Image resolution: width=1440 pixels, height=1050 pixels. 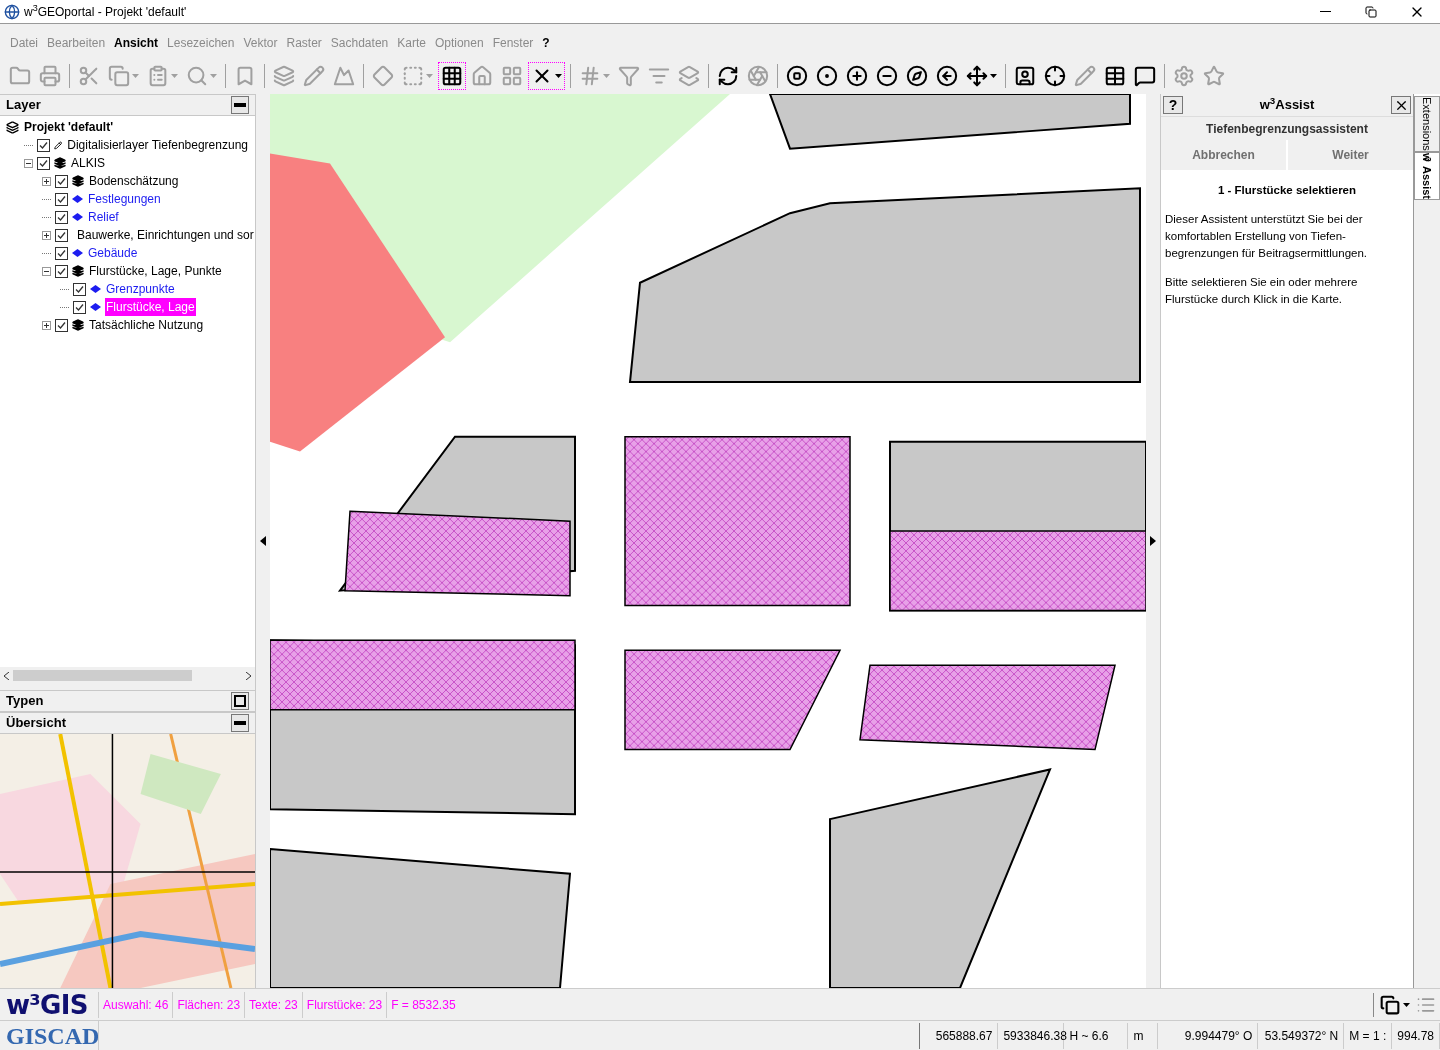 I want to click on help-button: ?, so click(x=1173, y=105).